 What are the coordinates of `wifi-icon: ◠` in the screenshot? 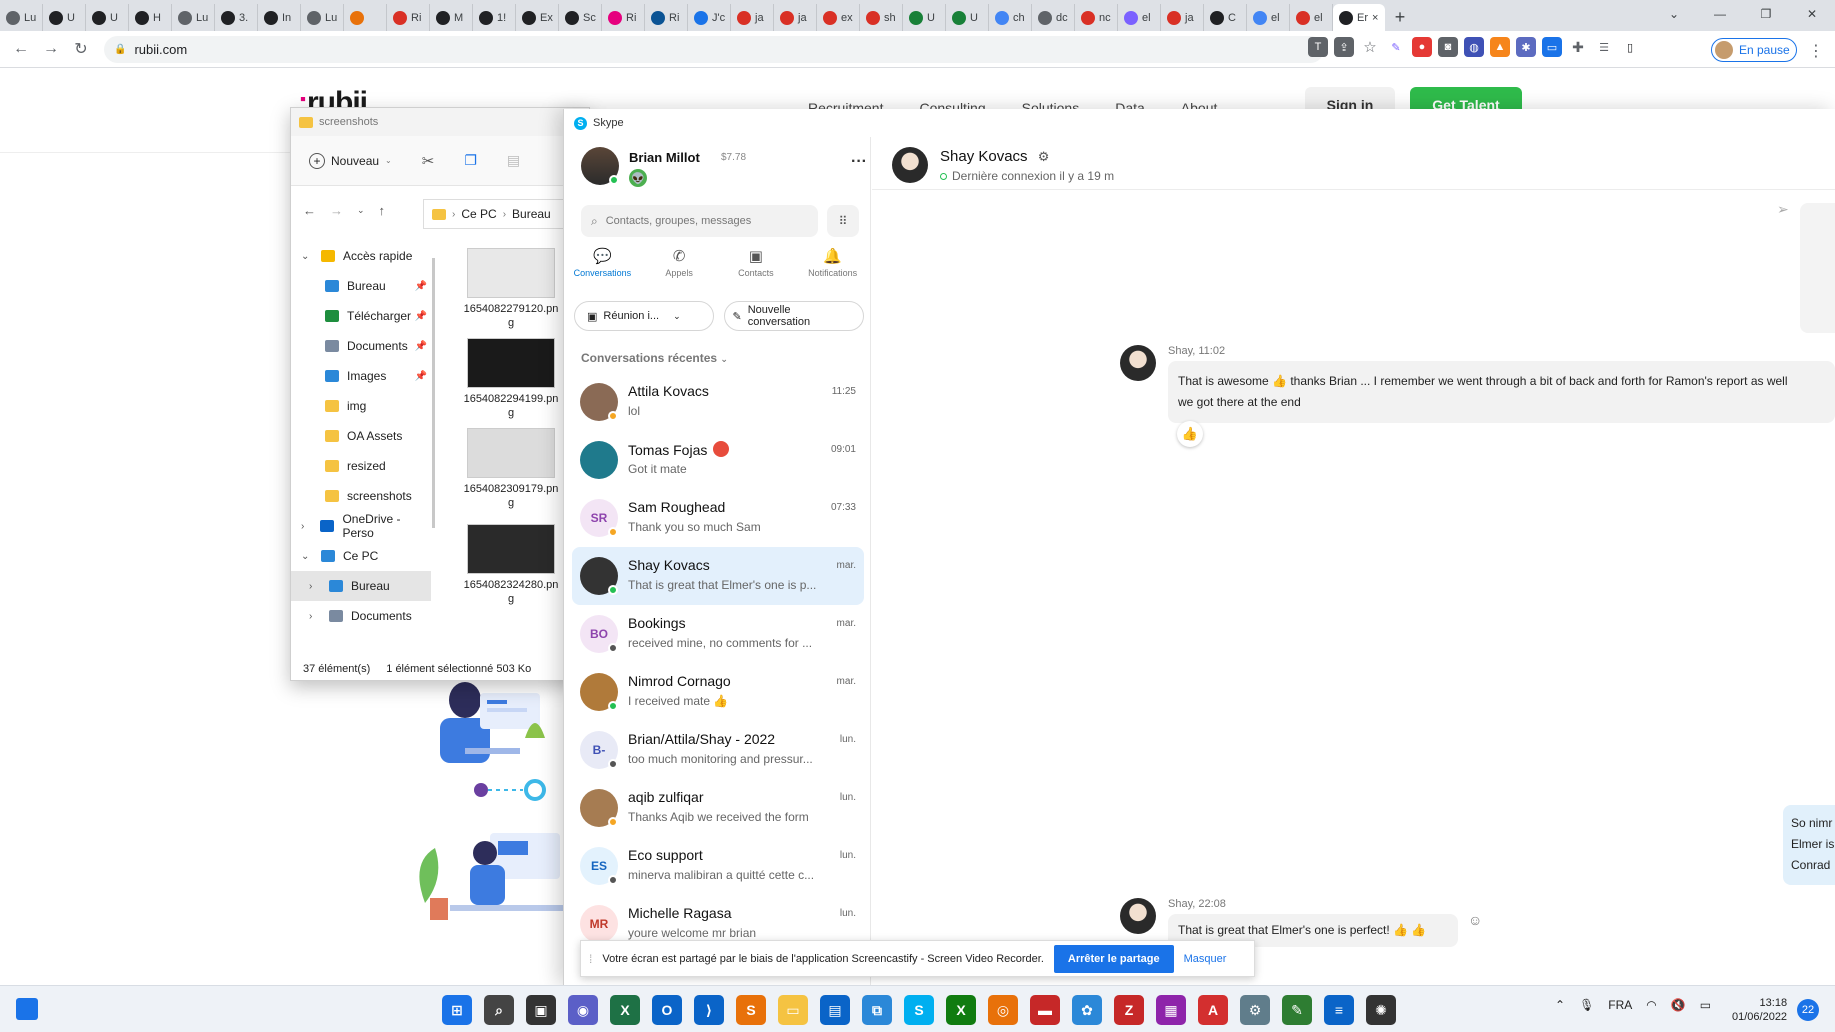 It's located at (1651, 1005).